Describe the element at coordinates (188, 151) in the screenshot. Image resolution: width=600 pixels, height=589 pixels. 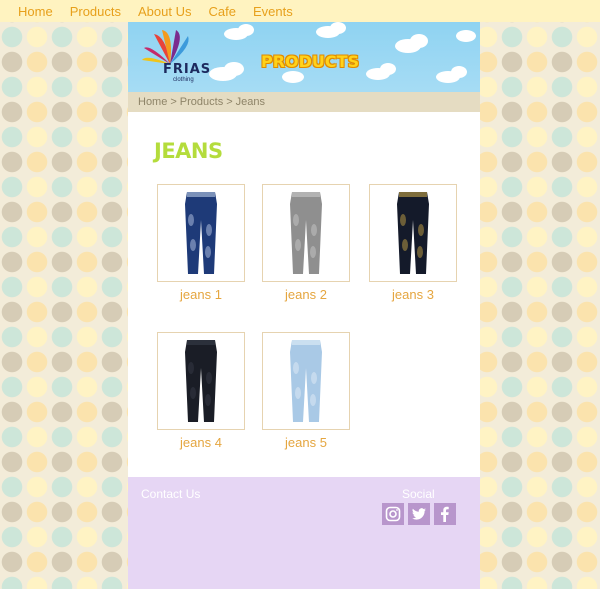
I see `page-title: JEANS` at that location.